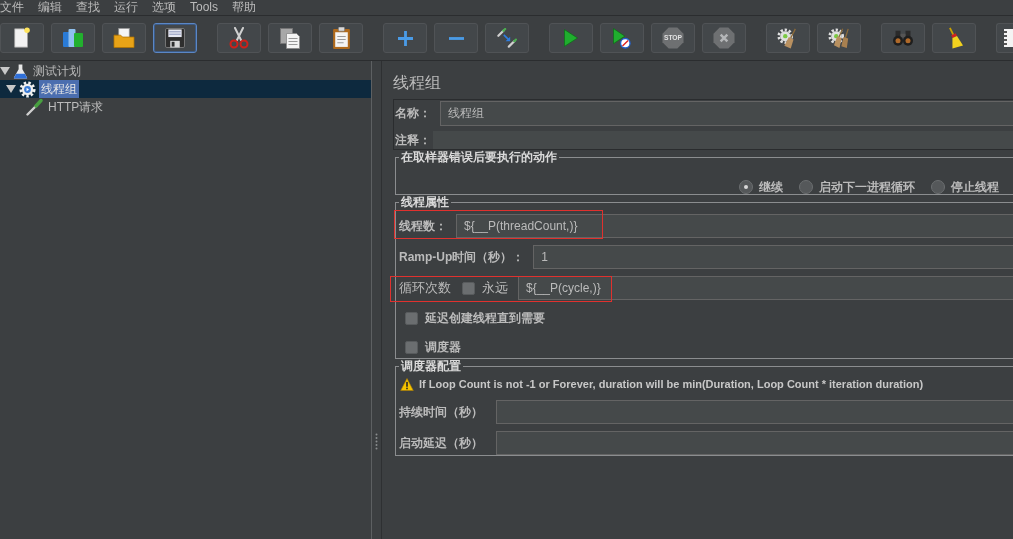  What do you see at coordinates (771, 187) in the screenshot?
I see `radio-label: 继续` at bounding box center [771, 187].